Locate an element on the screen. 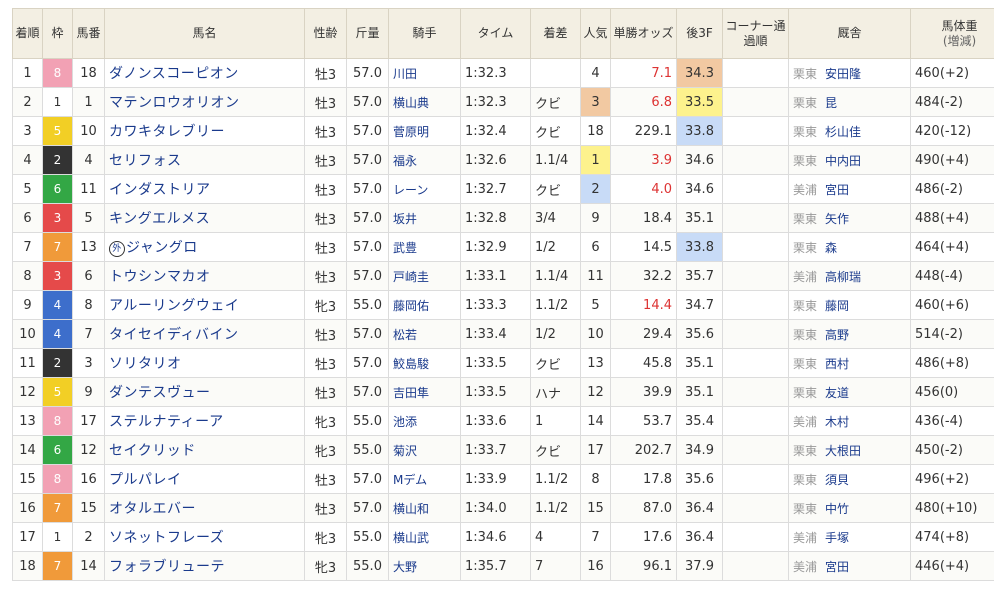 Image resolution: width=994 pixels, height=598 pixels. horse-name-link: セイクリッド is located at coordinates (204, 450).